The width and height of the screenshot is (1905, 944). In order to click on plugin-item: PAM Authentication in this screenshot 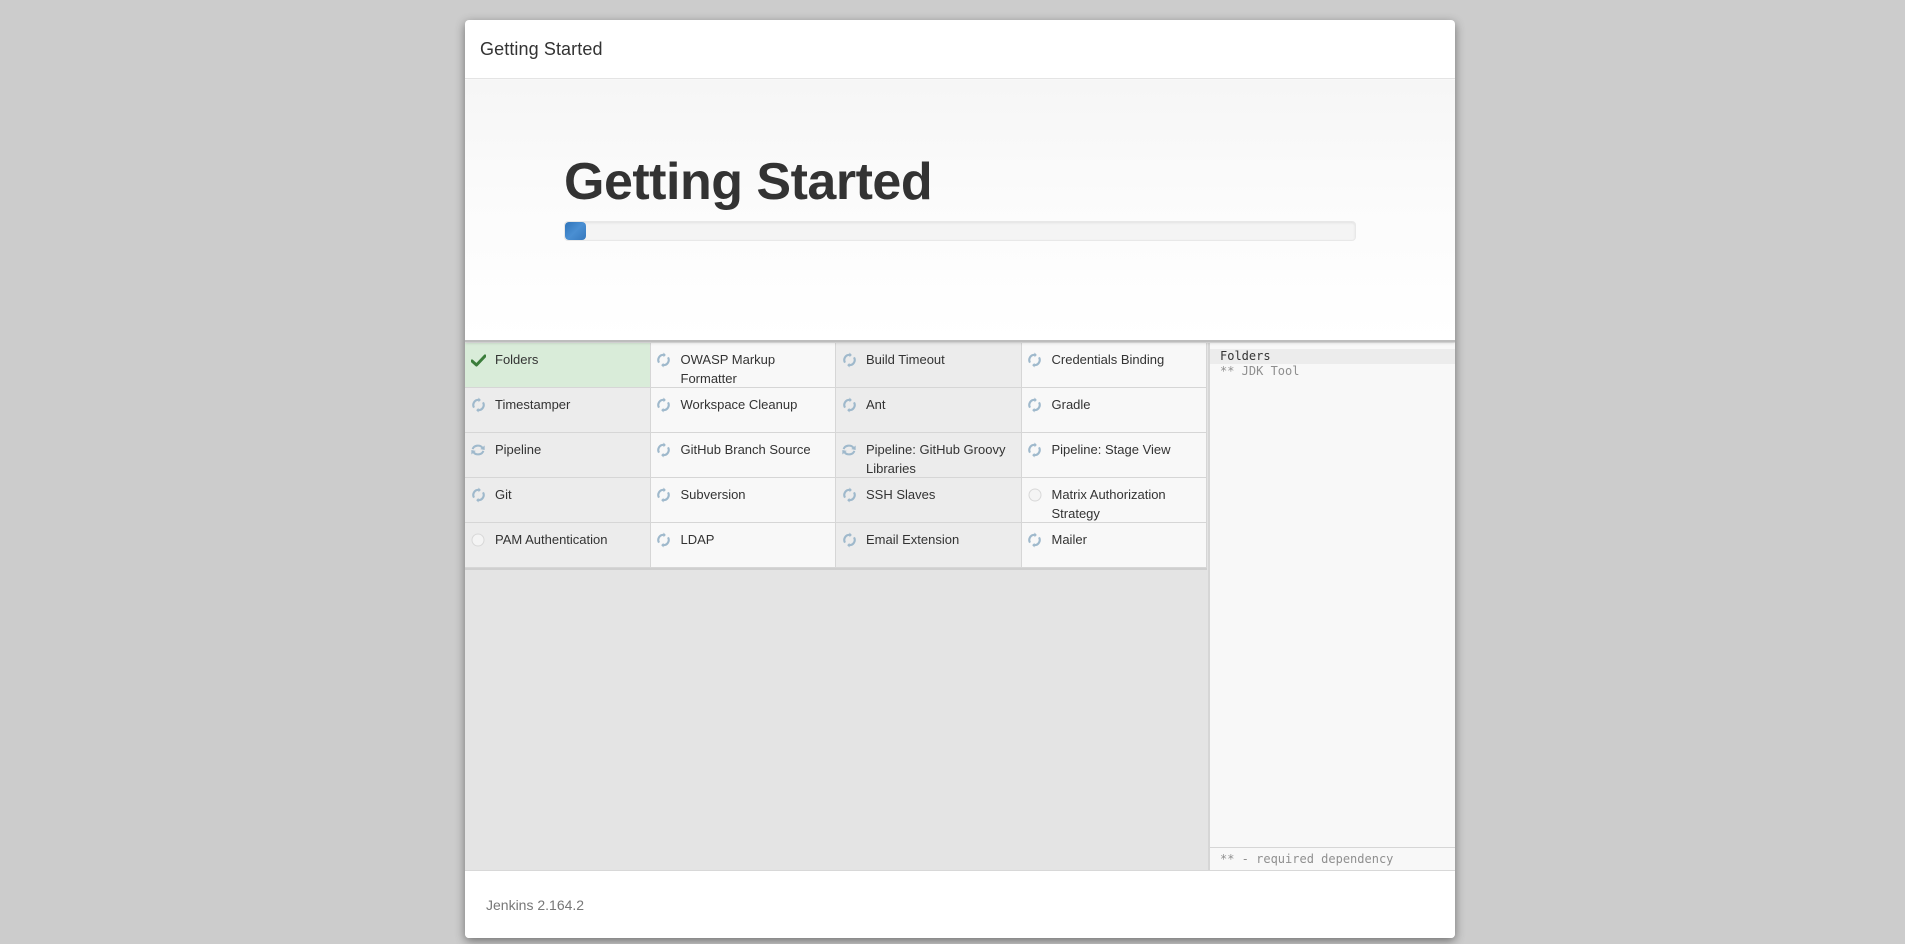, I will do `click(558, 545)`.